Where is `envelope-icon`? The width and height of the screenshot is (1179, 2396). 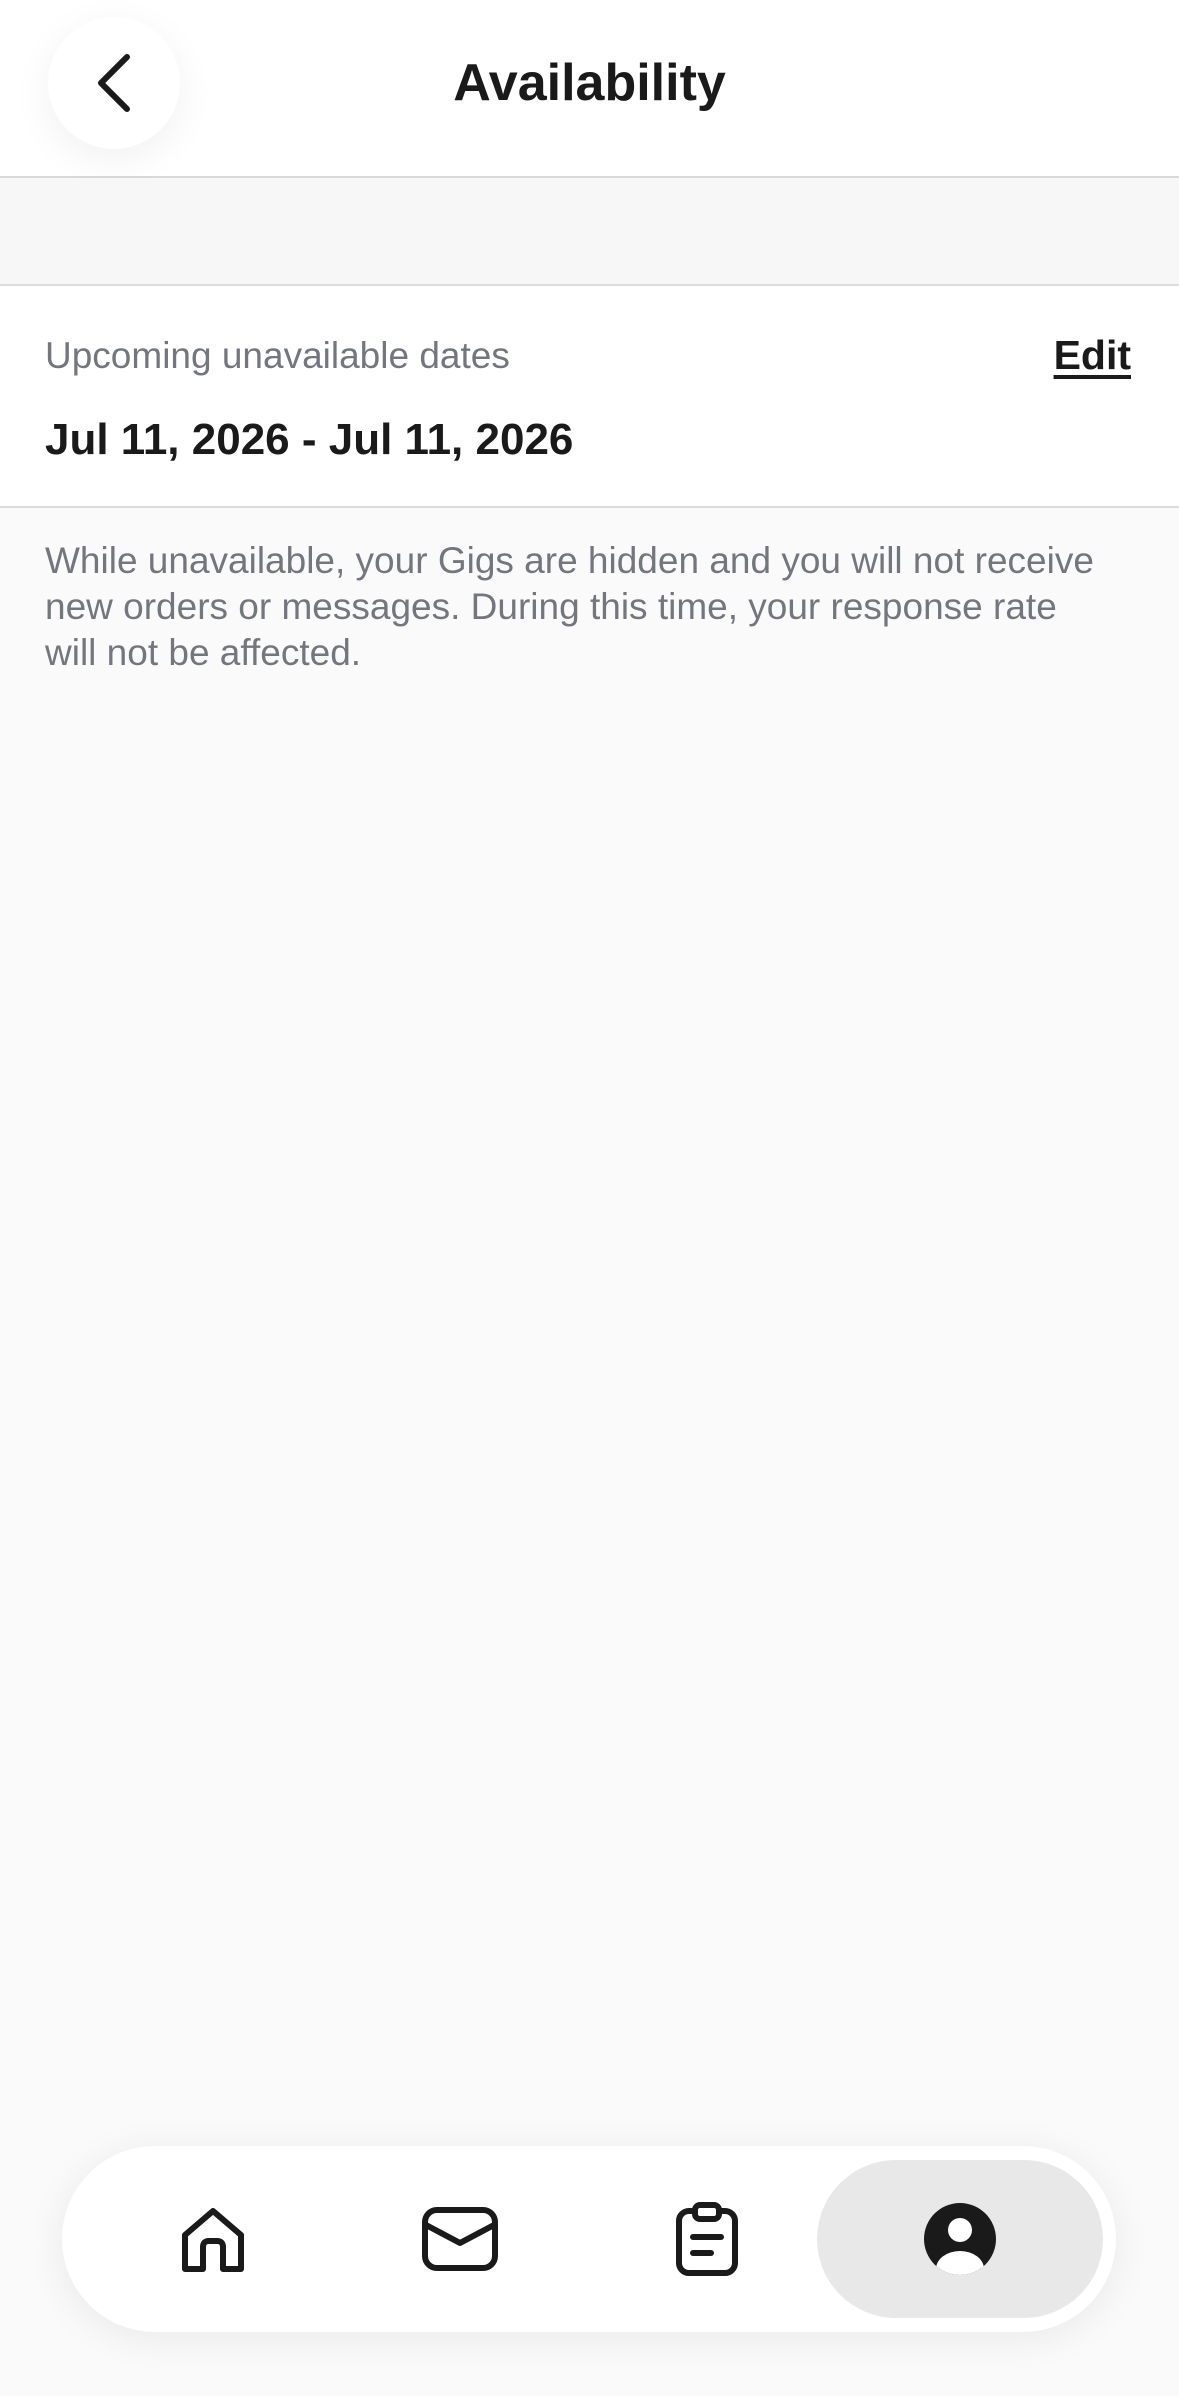 envelope-icon is located at coordinates (459, 2239).